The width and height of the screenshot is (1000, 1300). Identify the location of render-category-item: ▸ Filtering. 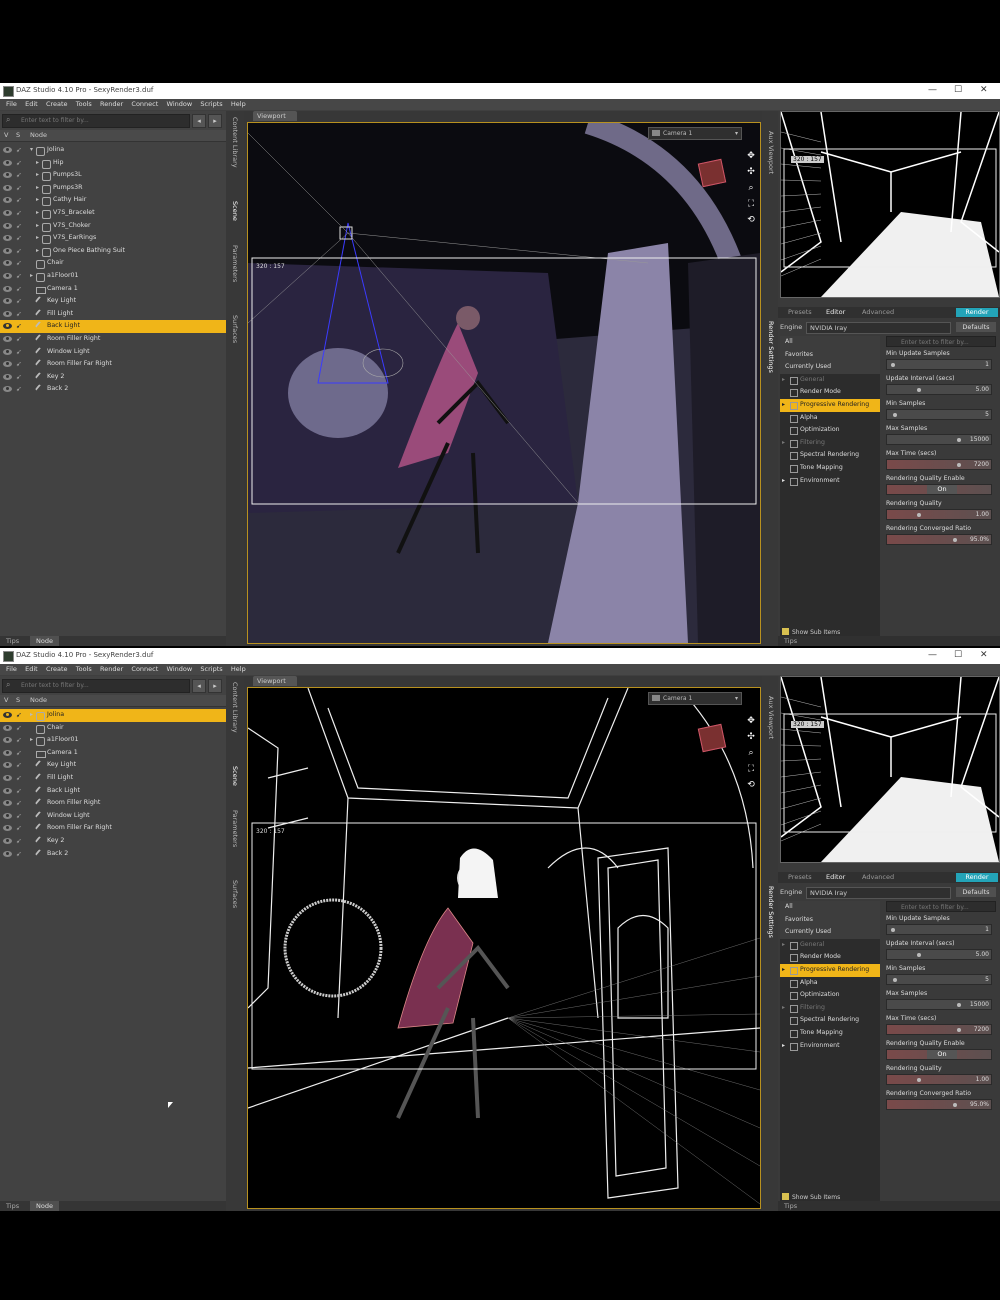
(830, 1008).